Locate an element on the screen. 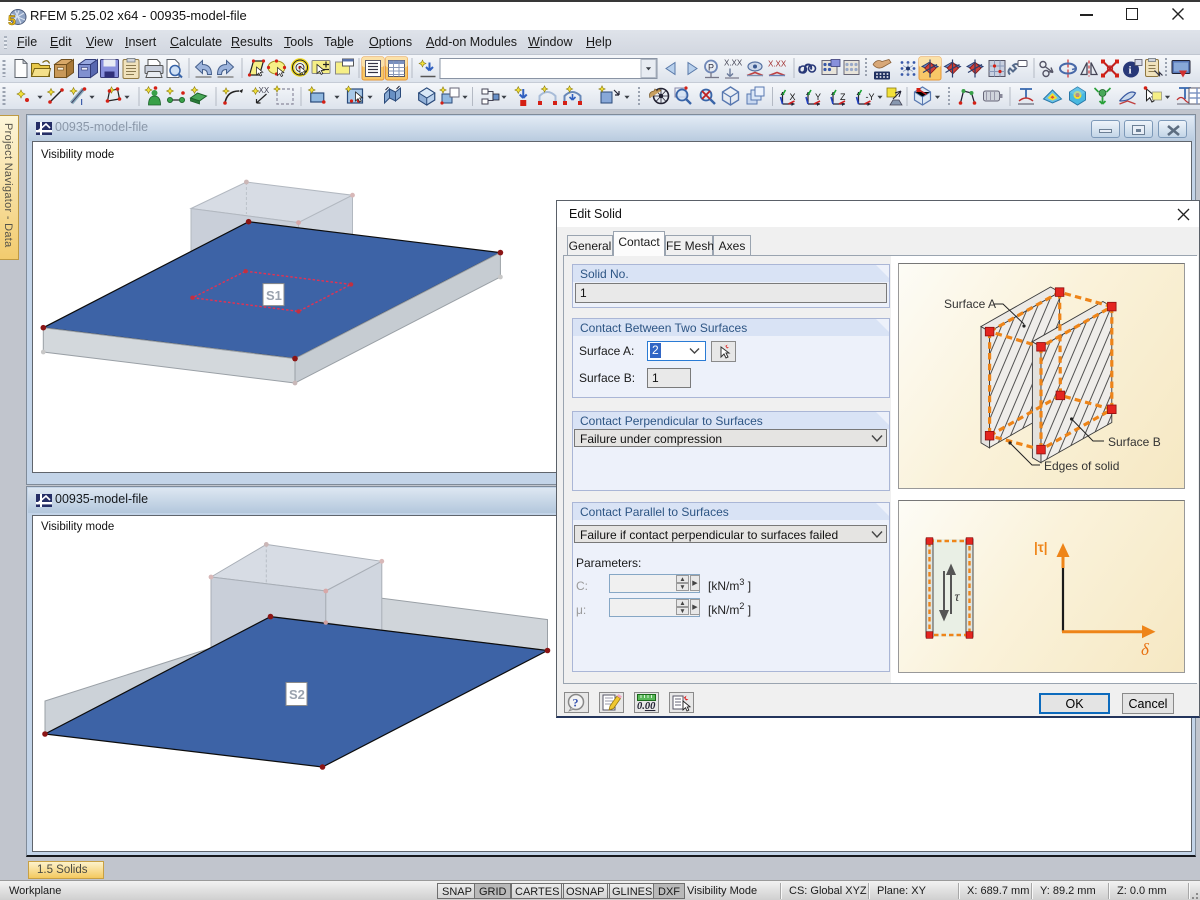  svg-text: XX is located at coordinates (264, 90).